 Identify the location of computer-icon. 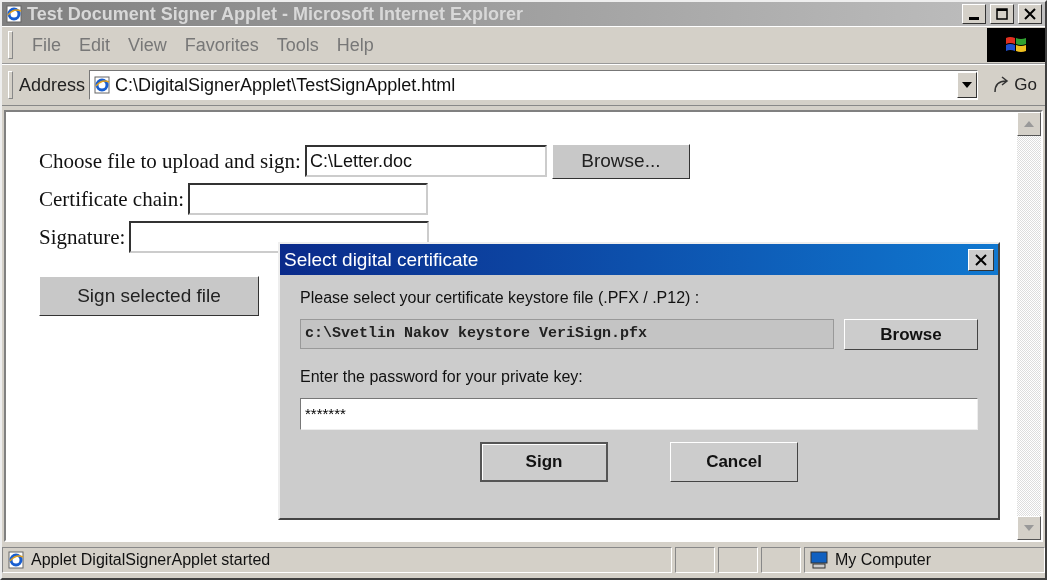
(819, 560).